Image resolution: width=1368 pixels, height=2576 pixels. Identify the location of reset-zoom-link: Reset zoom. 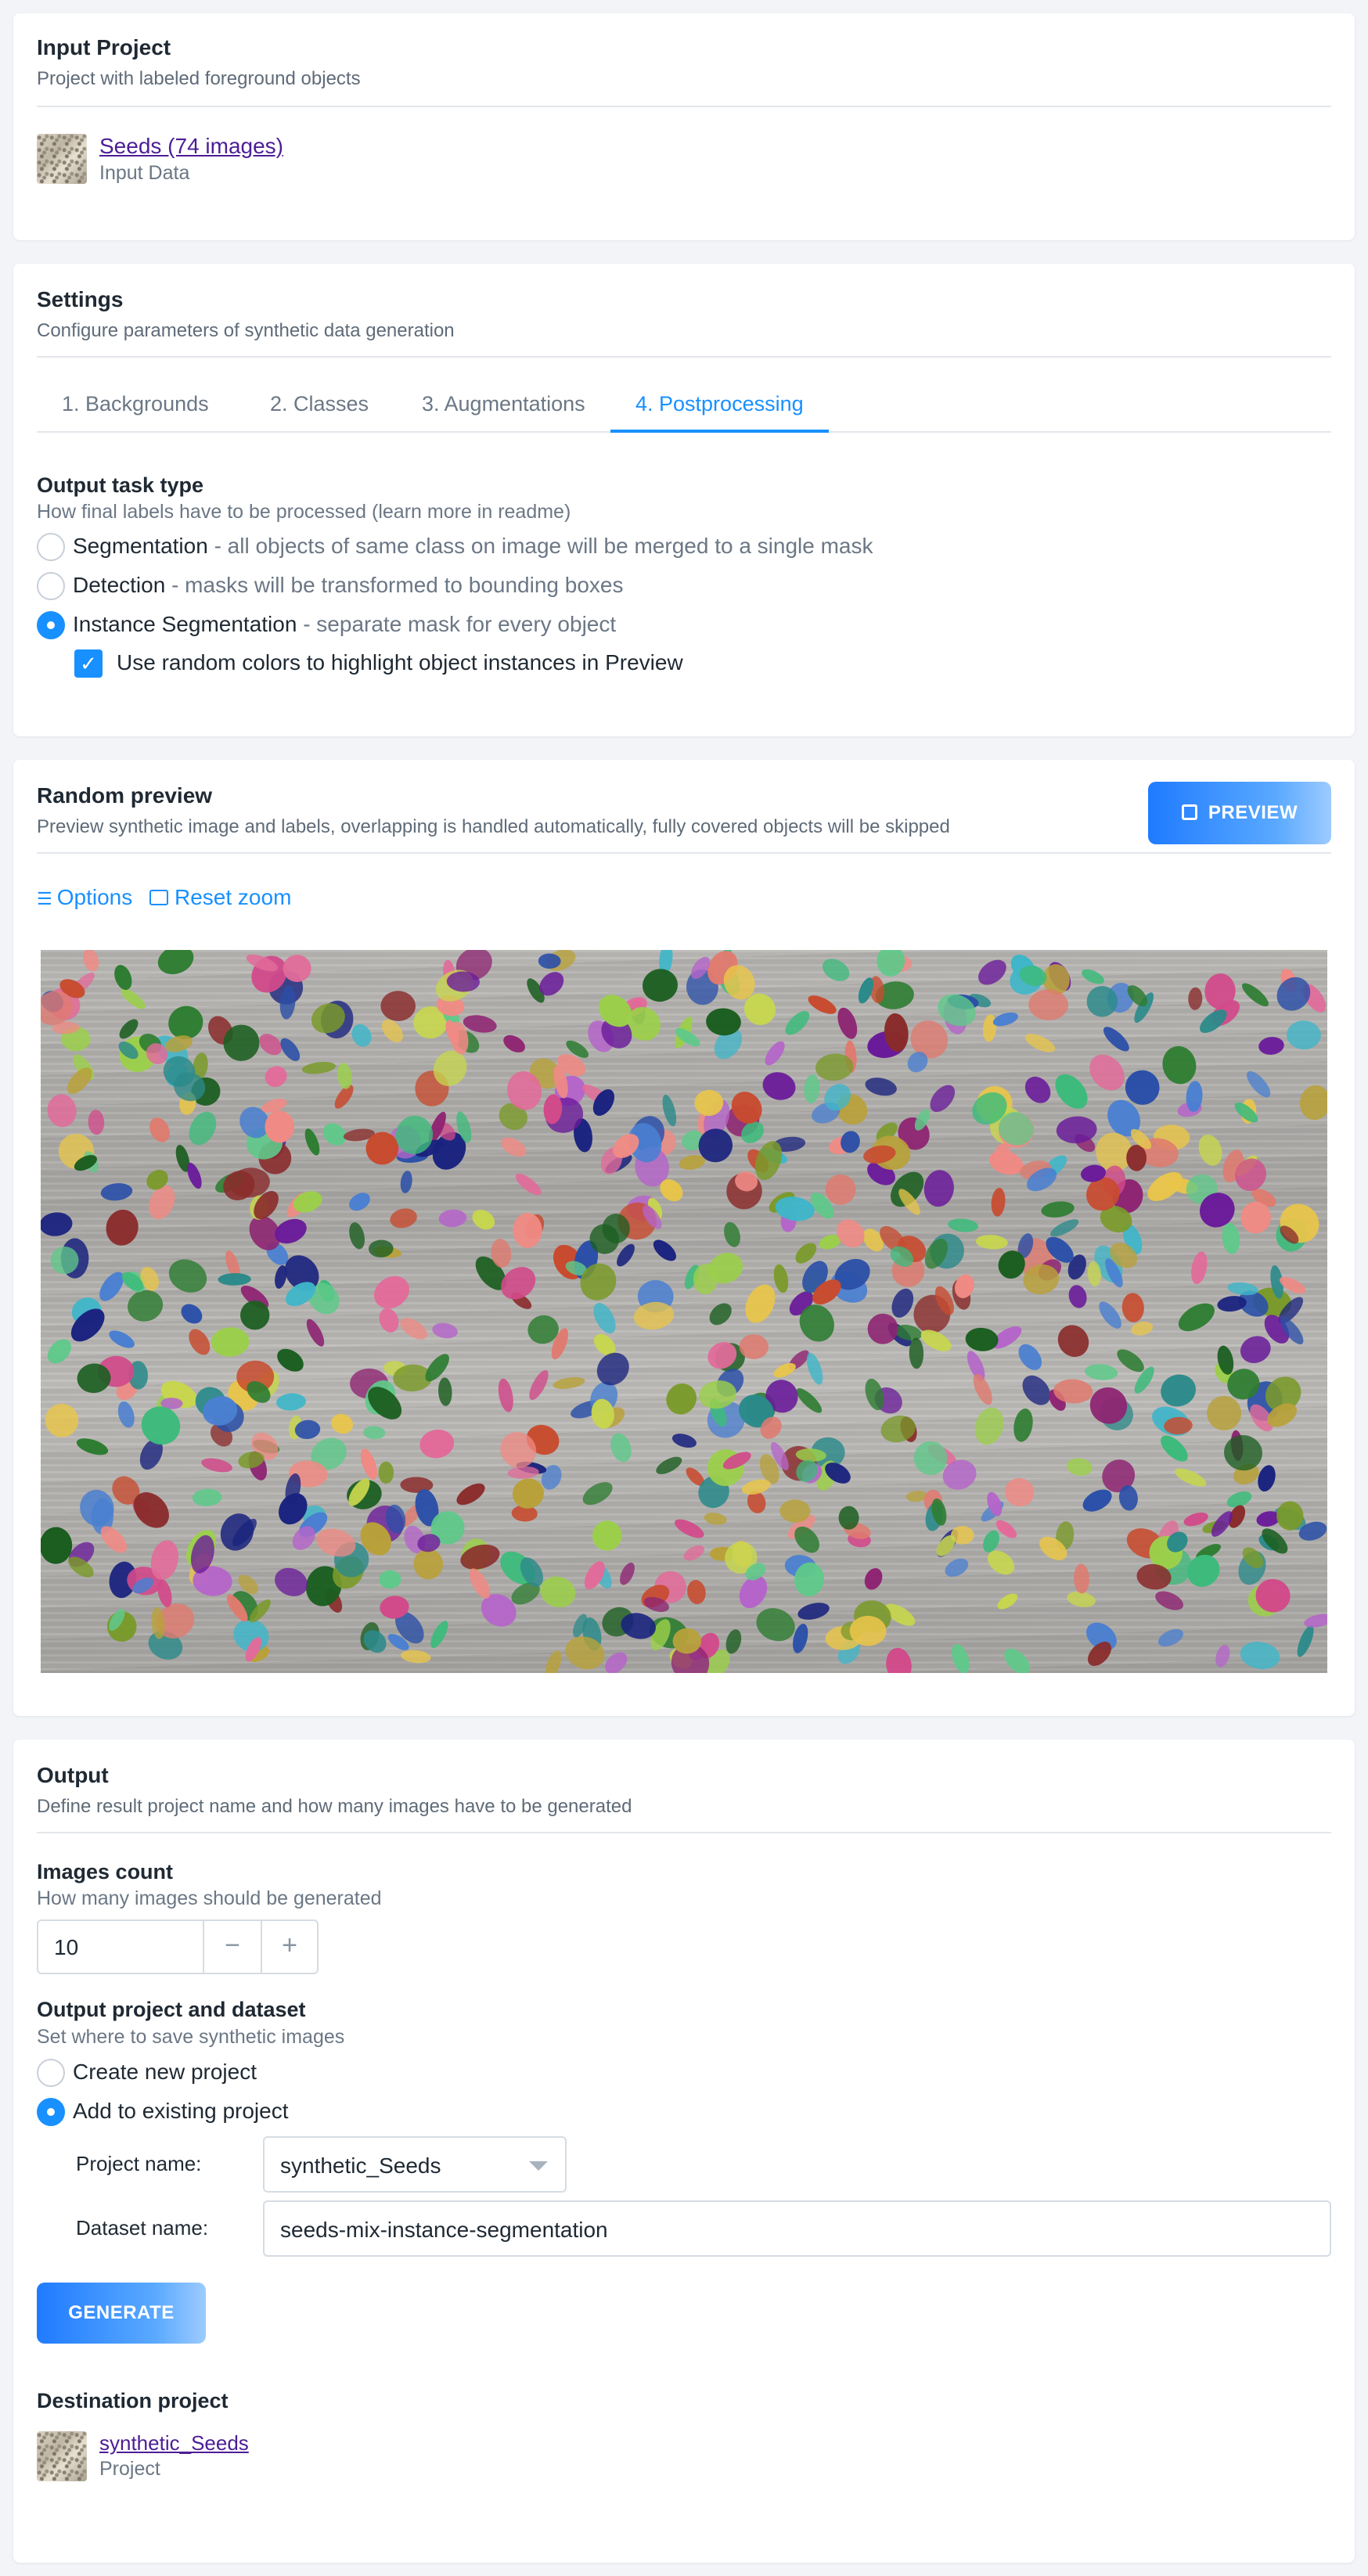
(220, 898).